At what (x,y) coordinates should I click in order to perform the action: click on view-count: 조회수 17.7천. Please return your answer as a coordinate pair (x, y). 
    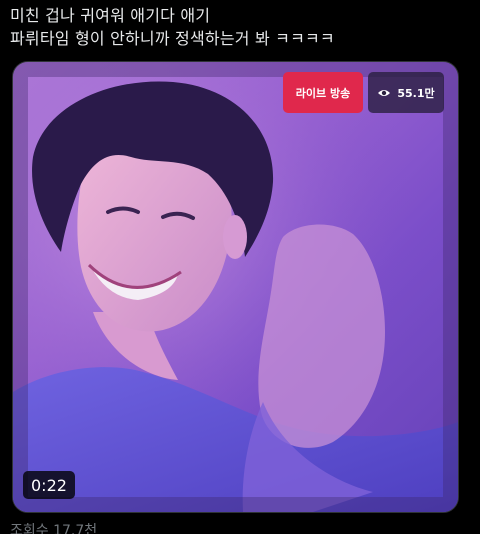
    Looking at the image, I should click on (54, 528).